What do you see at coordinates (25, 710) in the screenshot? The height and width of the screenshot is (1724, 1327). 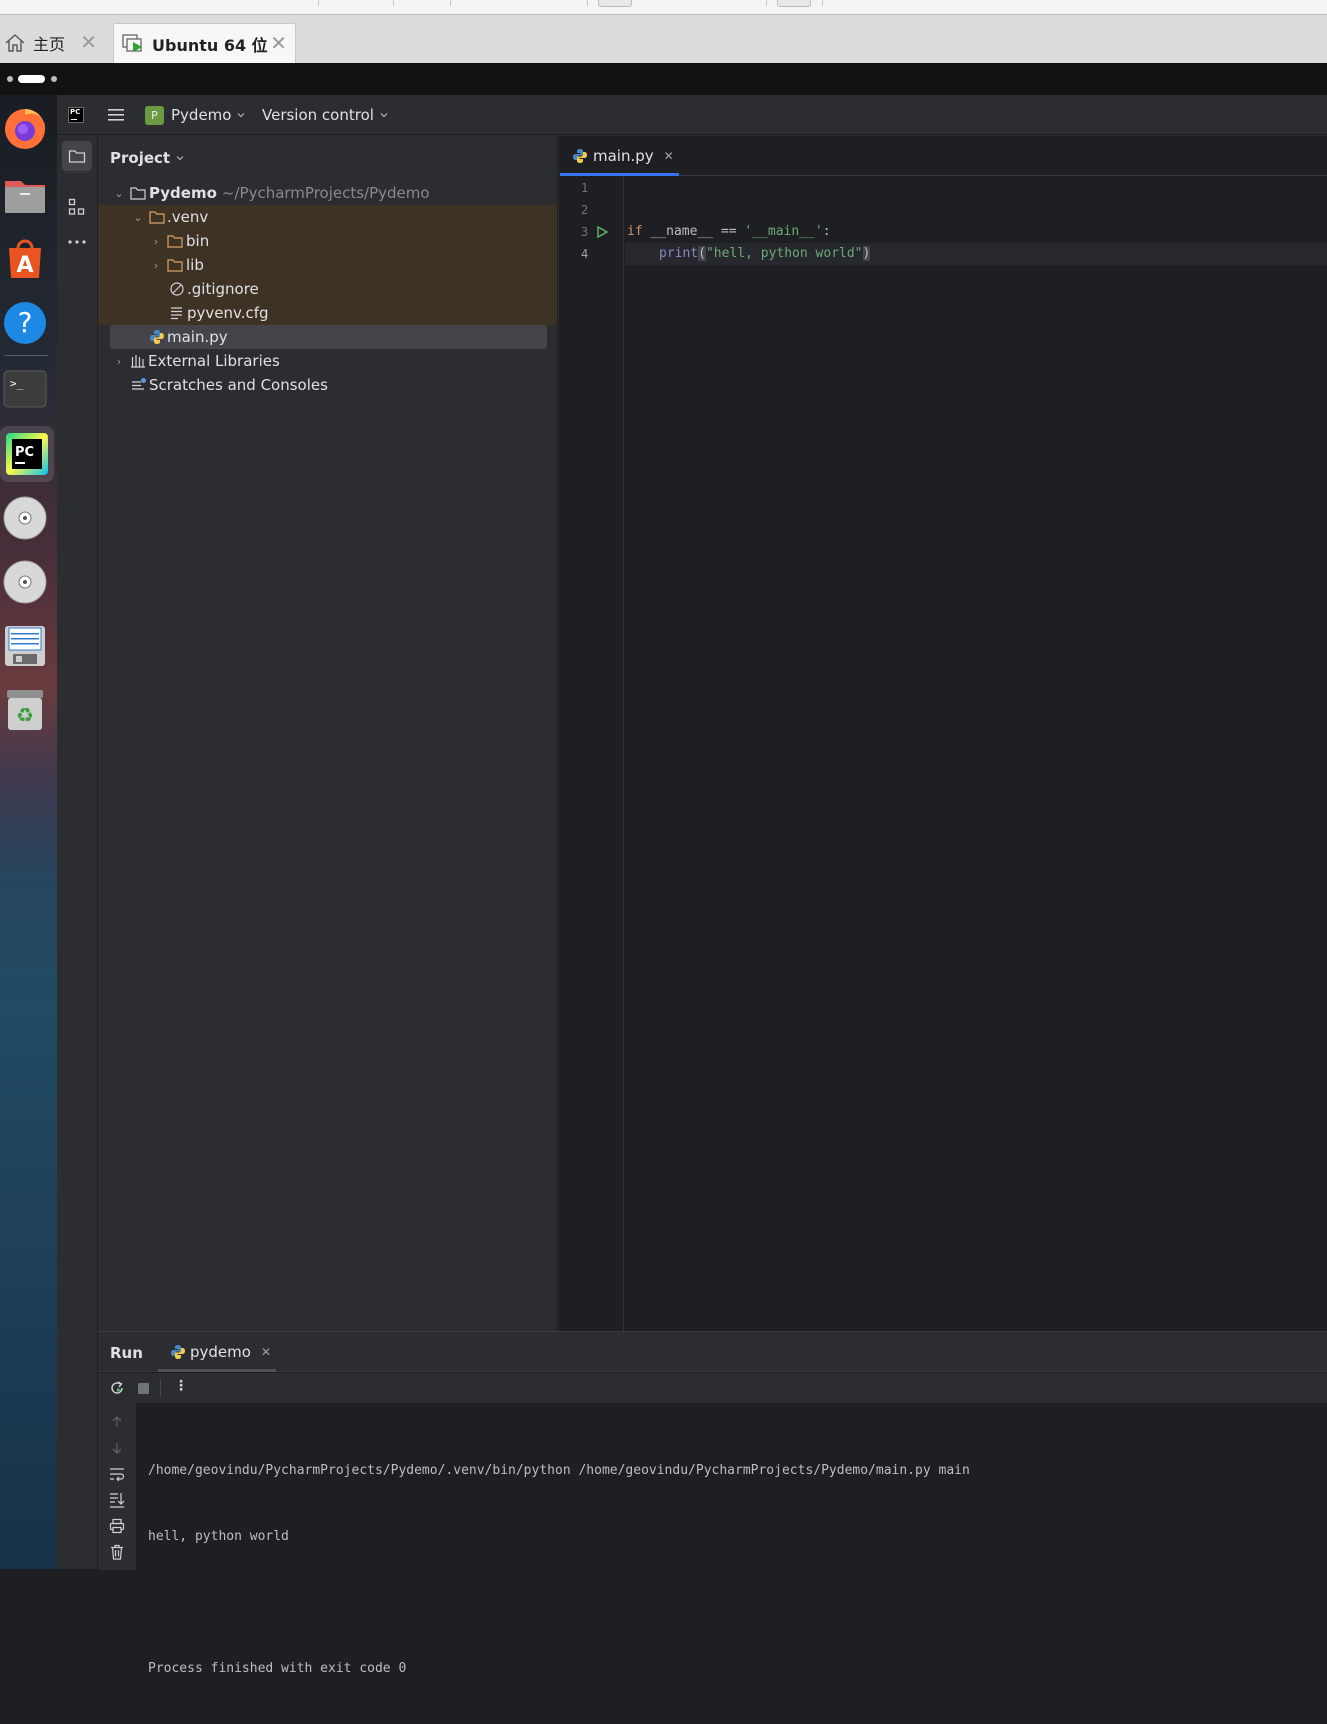 I see `trash-icon: ♻` at bounding box center [25, 710].